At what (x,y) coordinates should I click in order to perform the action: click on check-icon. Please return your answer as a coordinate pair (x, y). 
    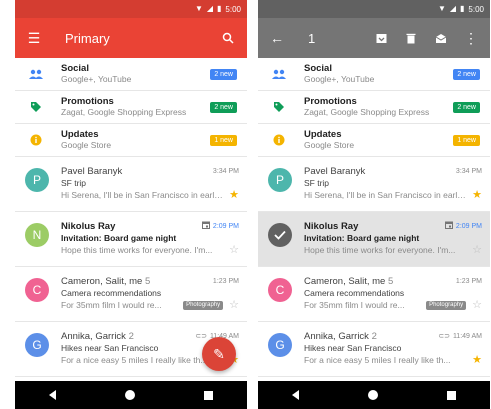
    Looking at the image, I should click on (280, 235).